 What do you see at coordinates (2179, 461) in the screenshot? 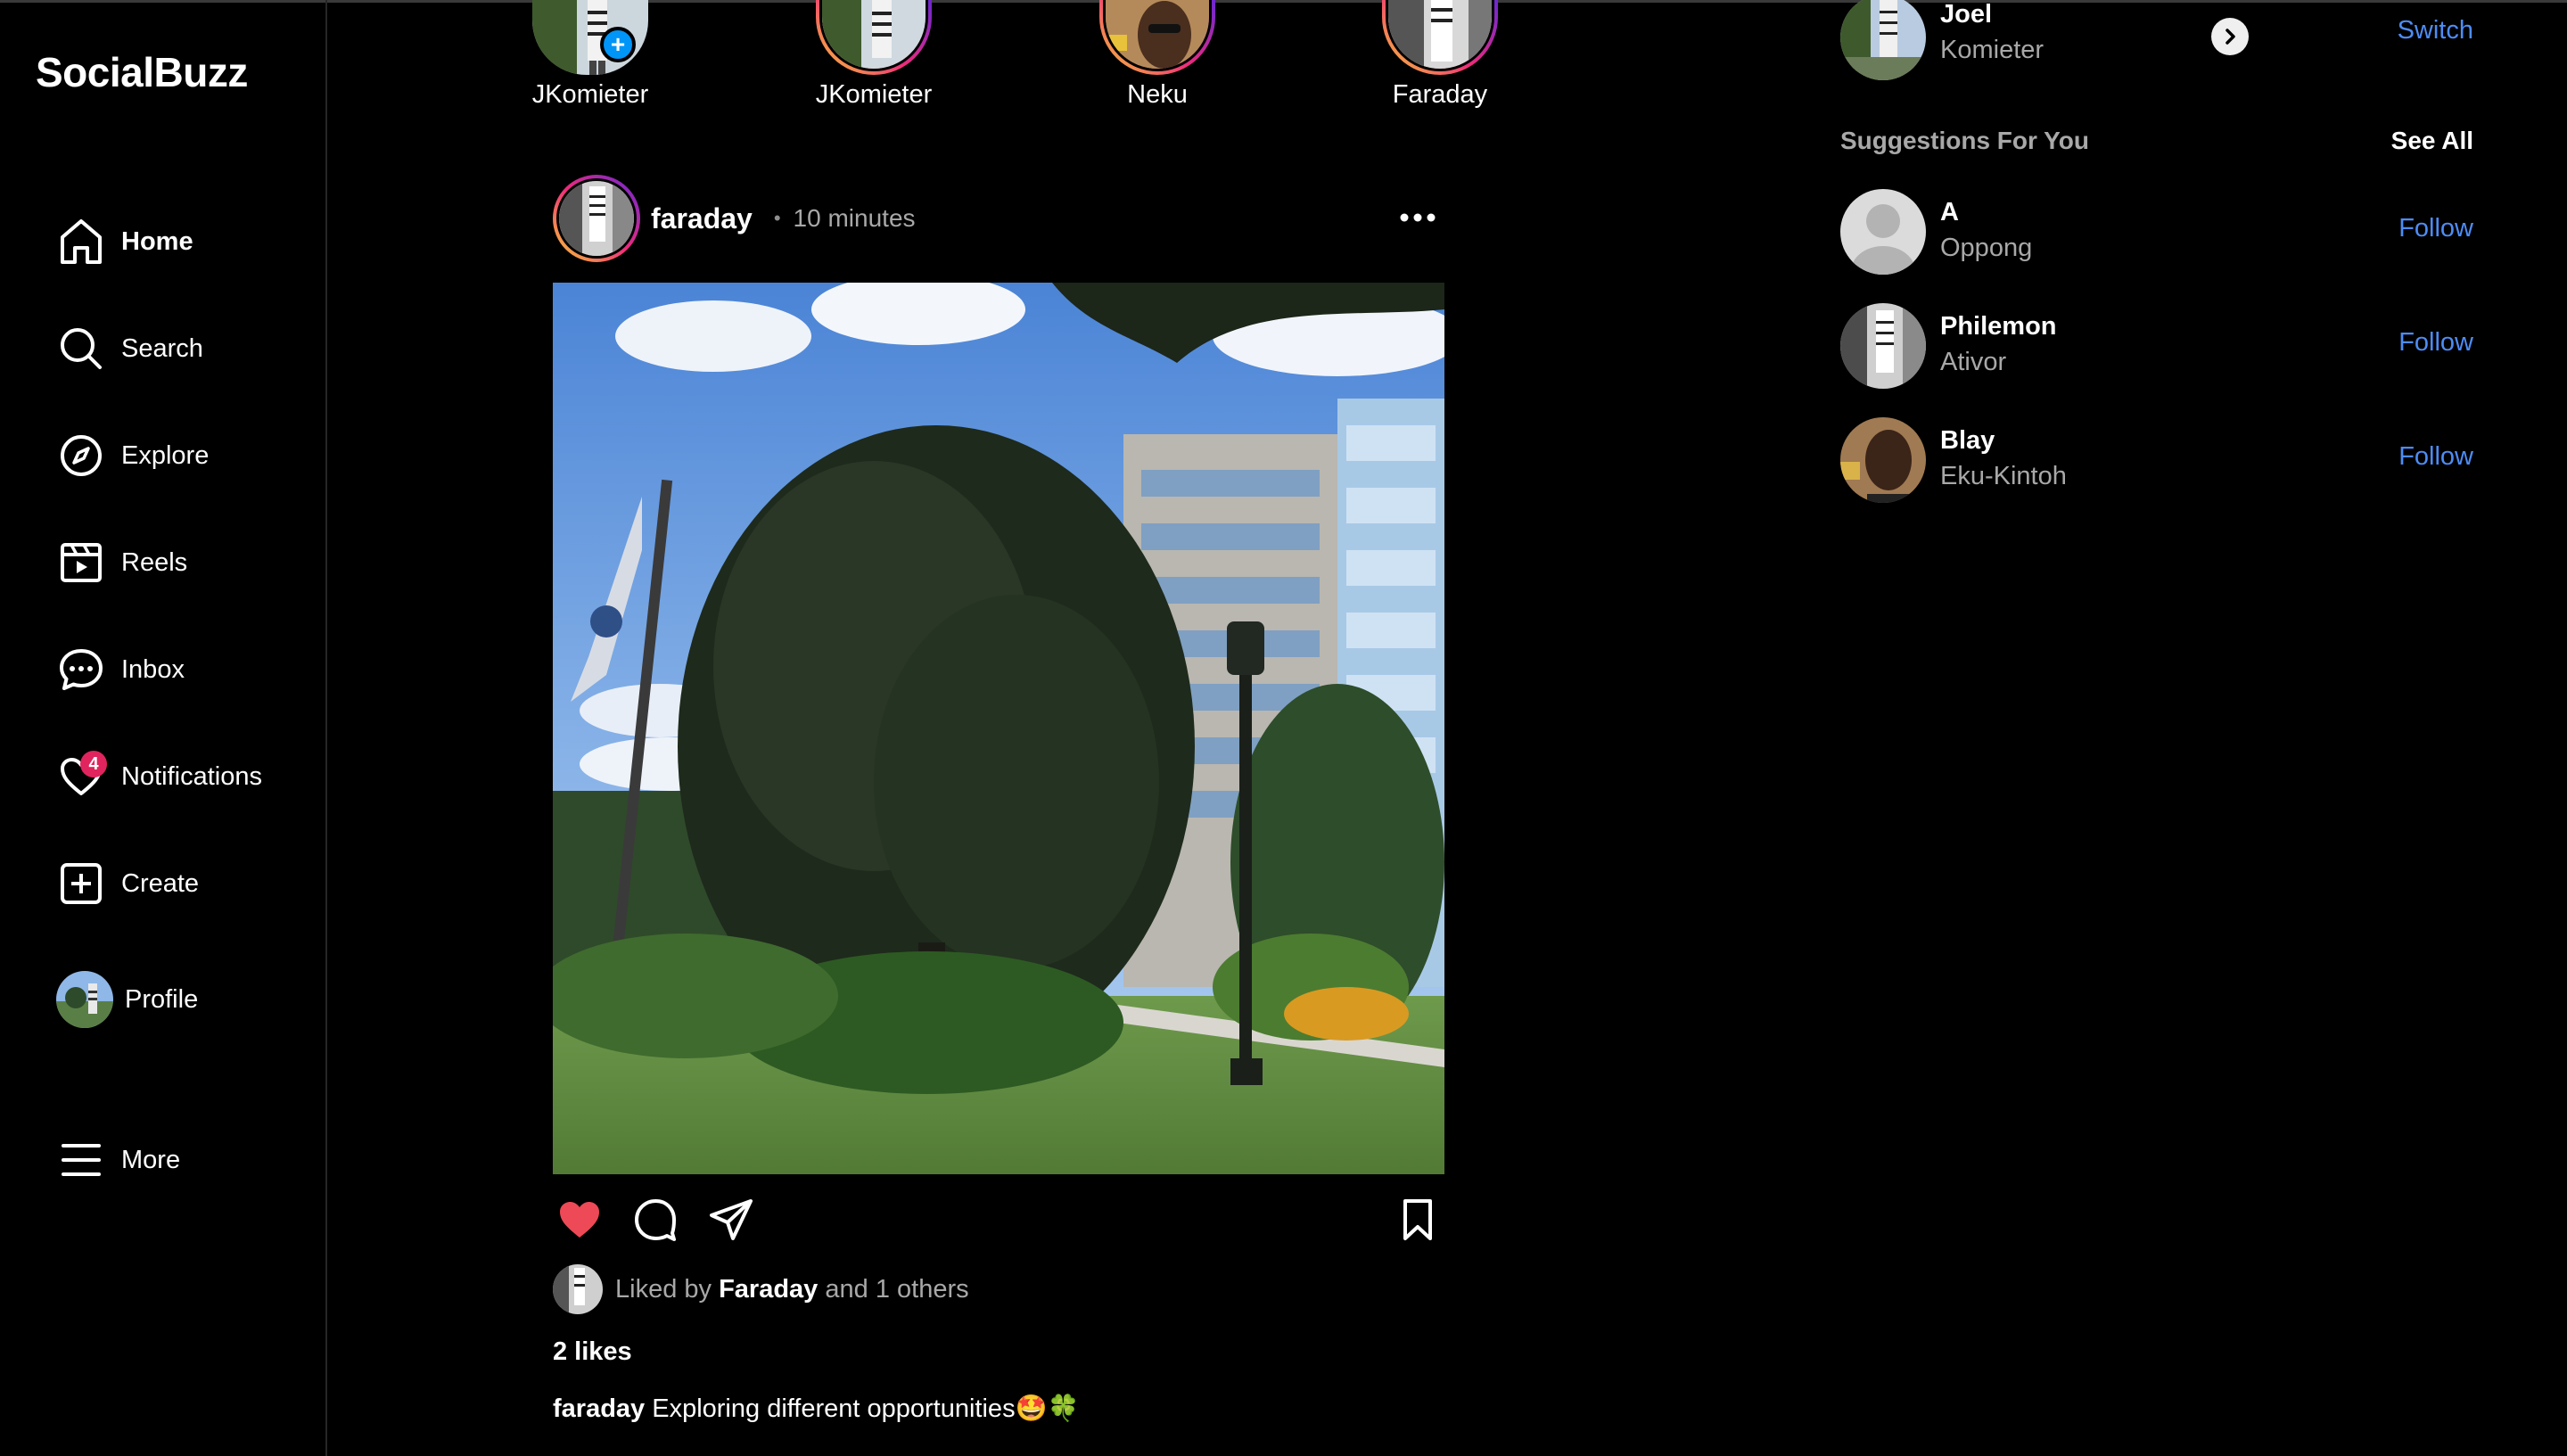
I see `suggestion-item: Blay Eku-Kintoh Follow` at bounding box center [2179, 461].